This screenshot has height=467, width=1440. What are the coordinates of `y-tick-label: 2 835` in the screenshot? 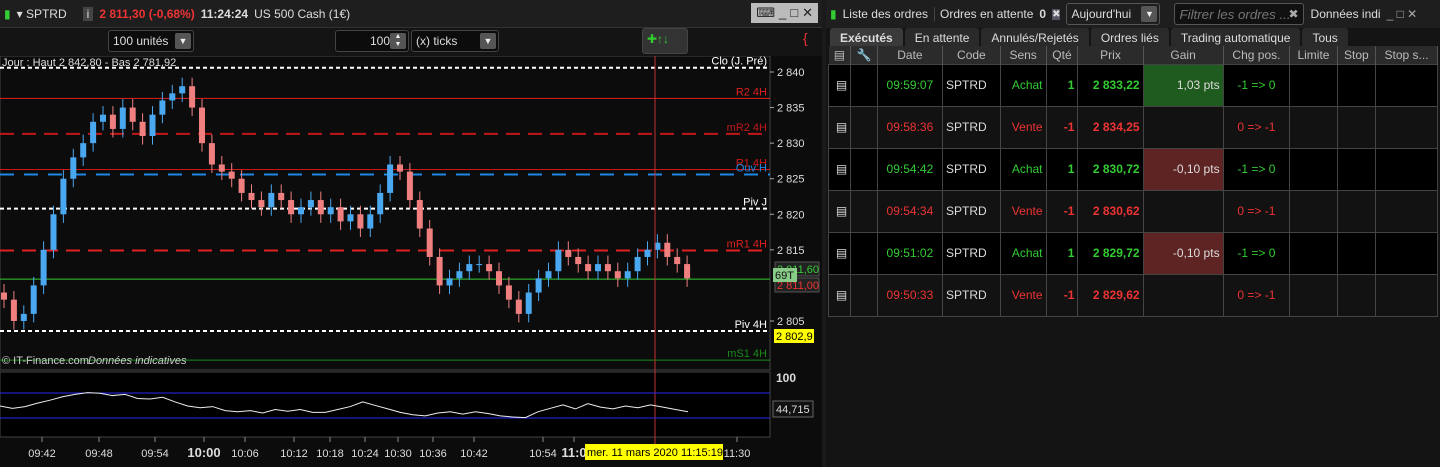 It's located at (791, 109).